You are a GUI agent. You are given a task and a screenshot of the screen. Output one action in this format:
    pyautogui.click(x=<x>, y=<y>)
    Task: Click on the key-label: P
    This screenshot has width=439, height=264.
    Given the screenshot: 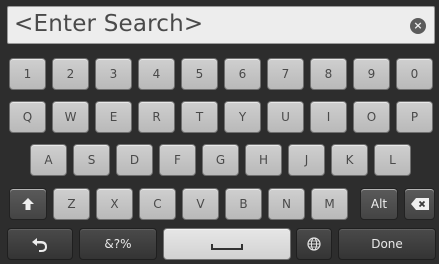 What is the action you would take?
    pyautogui.click(x=414, y=117)
    